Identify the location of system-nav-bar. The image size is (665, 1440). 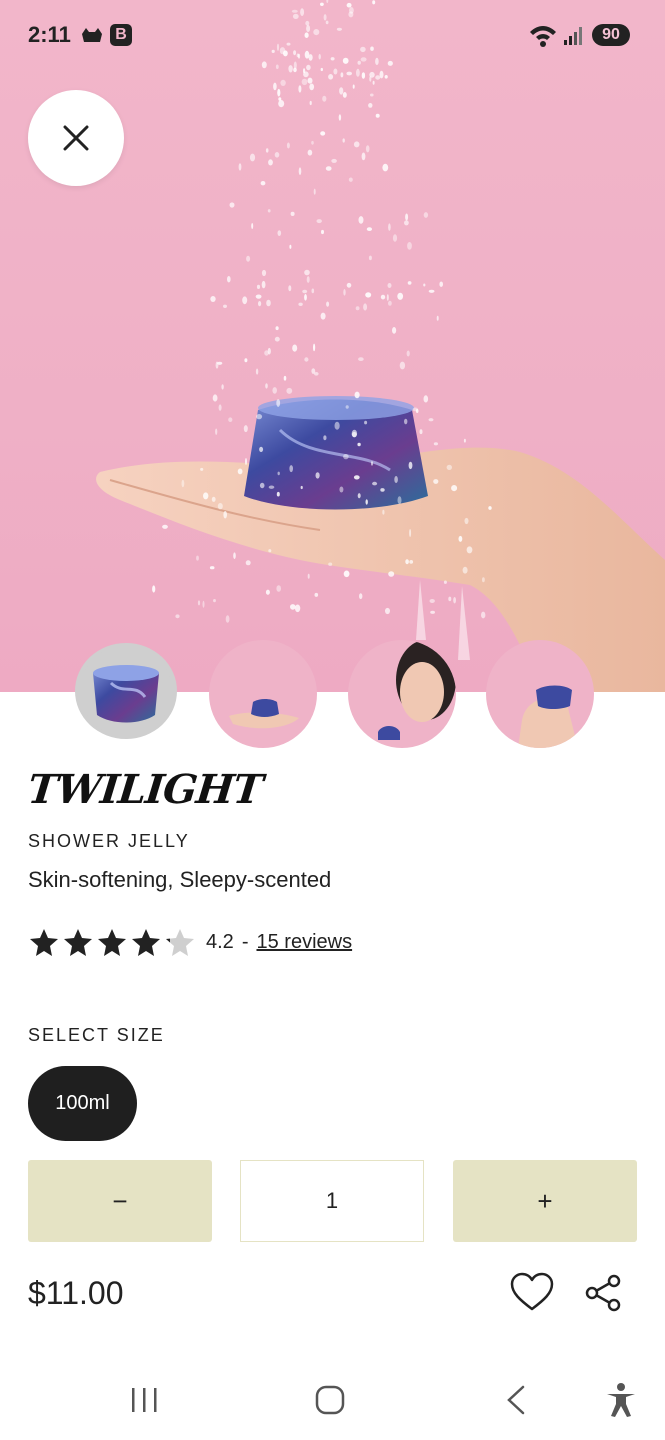
(332, 1400).